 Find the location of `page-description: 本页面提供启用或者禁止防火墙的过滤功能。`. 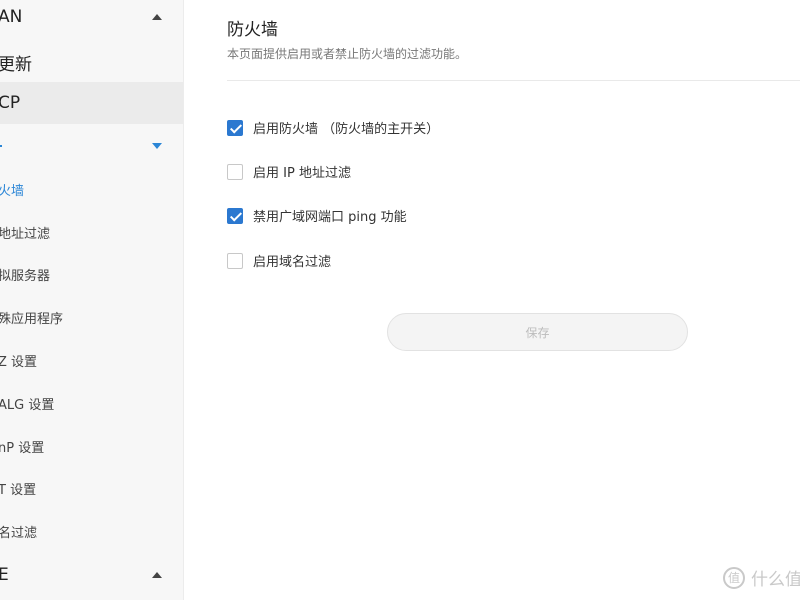

page-description: 本页面提供启用或者禁止防火墙的过滤功能。 is located at coordinates (347, 54).